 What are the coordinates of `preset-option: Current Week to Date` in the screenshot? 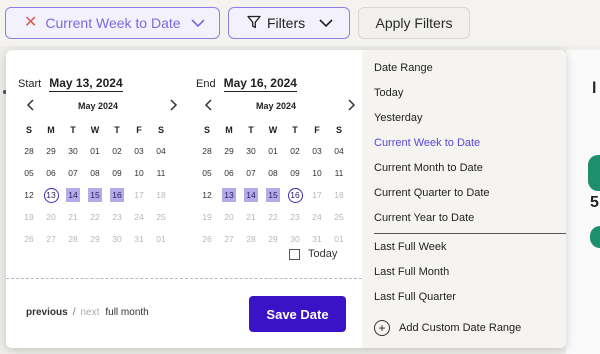 It's located at (427, 143).